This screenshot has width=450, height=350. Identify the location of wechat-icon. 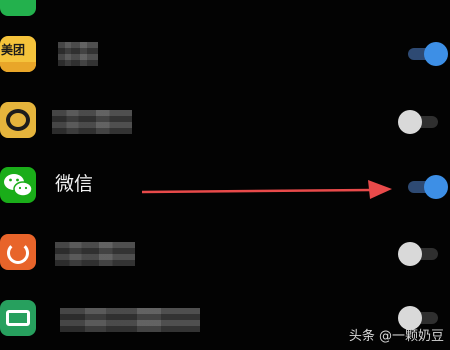
(18, 185).